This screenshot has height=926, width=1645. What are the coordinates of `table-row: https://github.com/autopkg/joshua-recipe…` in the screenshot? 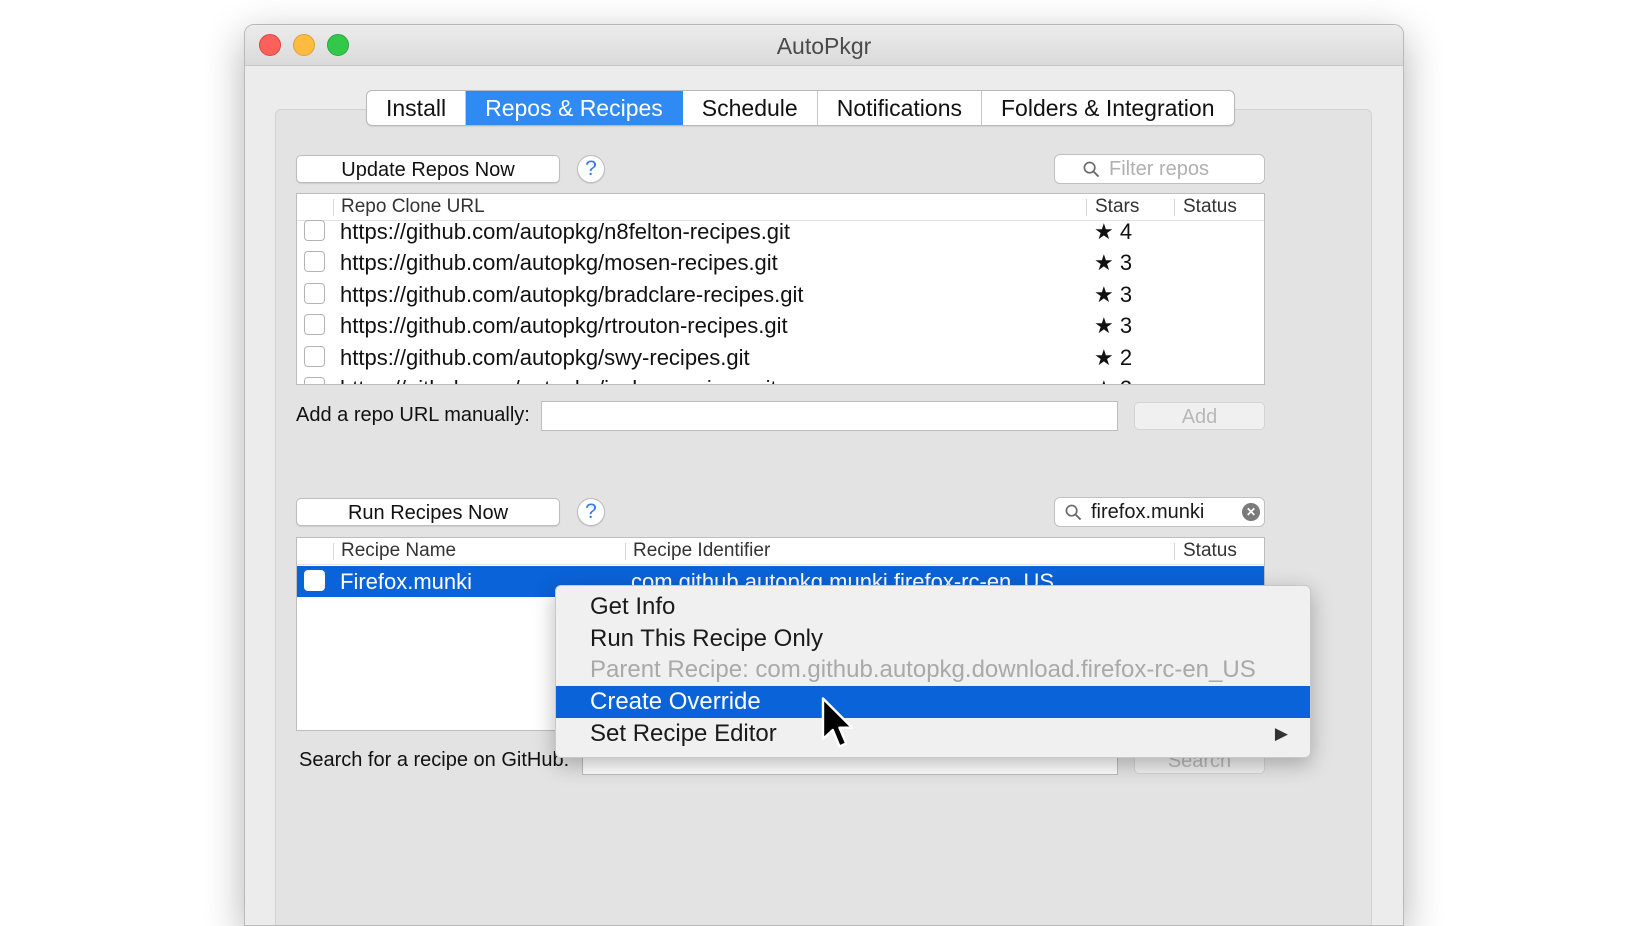 It's located at (780, 378).